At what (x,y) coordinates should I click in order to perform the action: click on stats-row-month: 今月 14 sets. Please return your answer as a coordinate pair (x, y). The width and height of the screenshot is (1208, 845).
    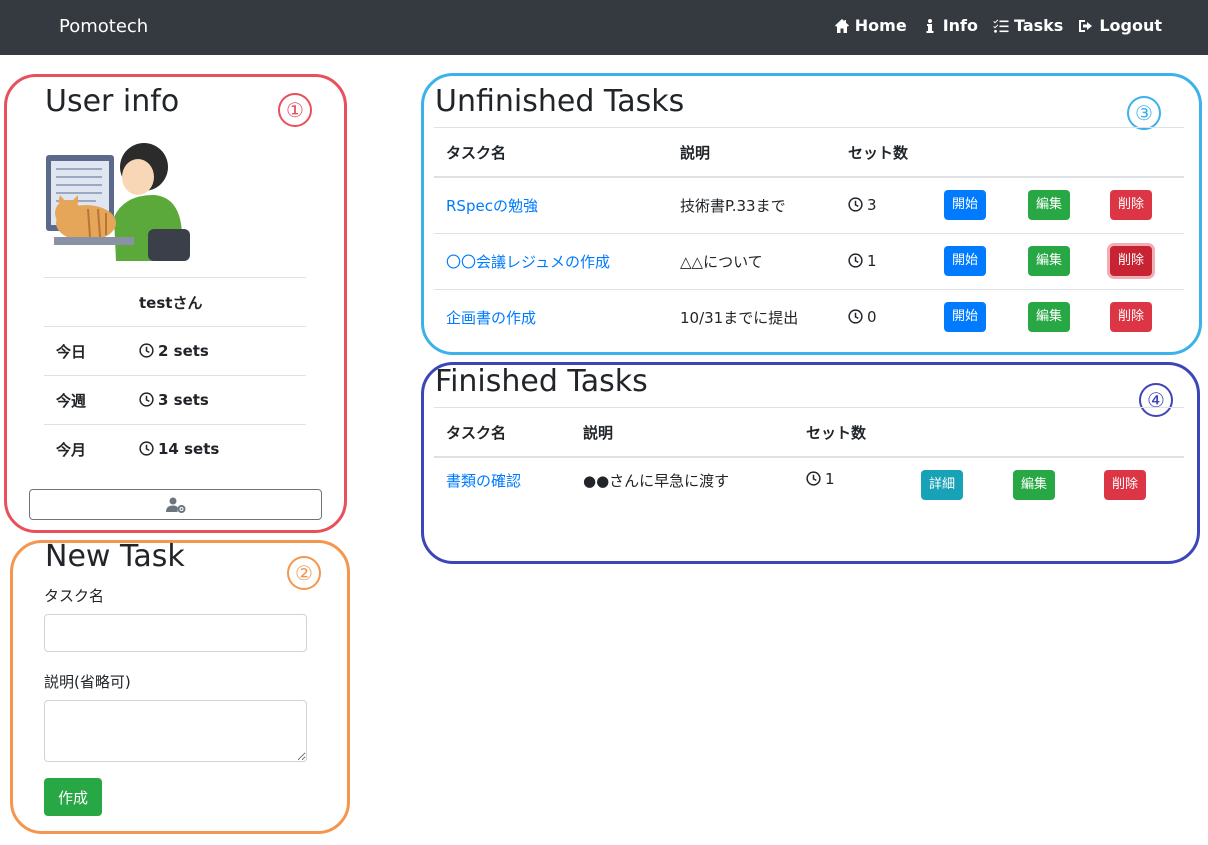
    Looking at the image, I should click on (175, 449).